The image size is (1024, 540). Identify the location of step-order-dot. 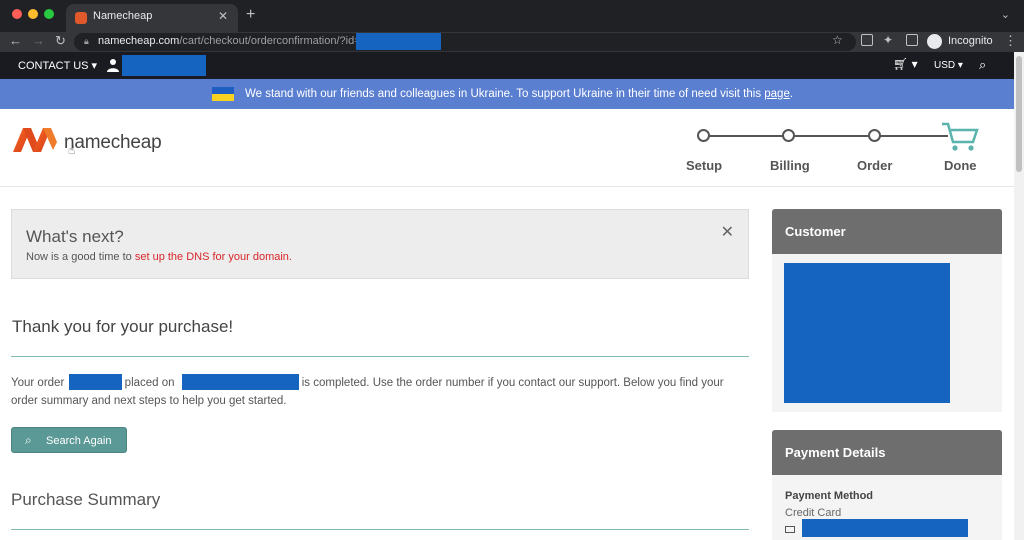
(874, 135).